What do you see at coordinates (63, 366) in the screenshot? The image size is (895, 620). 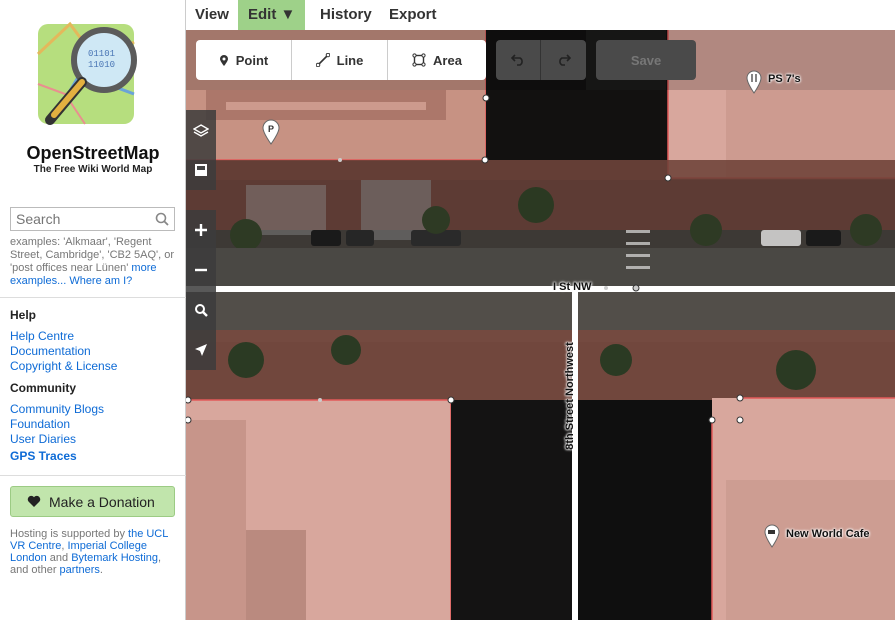 I see `copyright-license-link: Copyright & License` at bounding box center [63, 366].